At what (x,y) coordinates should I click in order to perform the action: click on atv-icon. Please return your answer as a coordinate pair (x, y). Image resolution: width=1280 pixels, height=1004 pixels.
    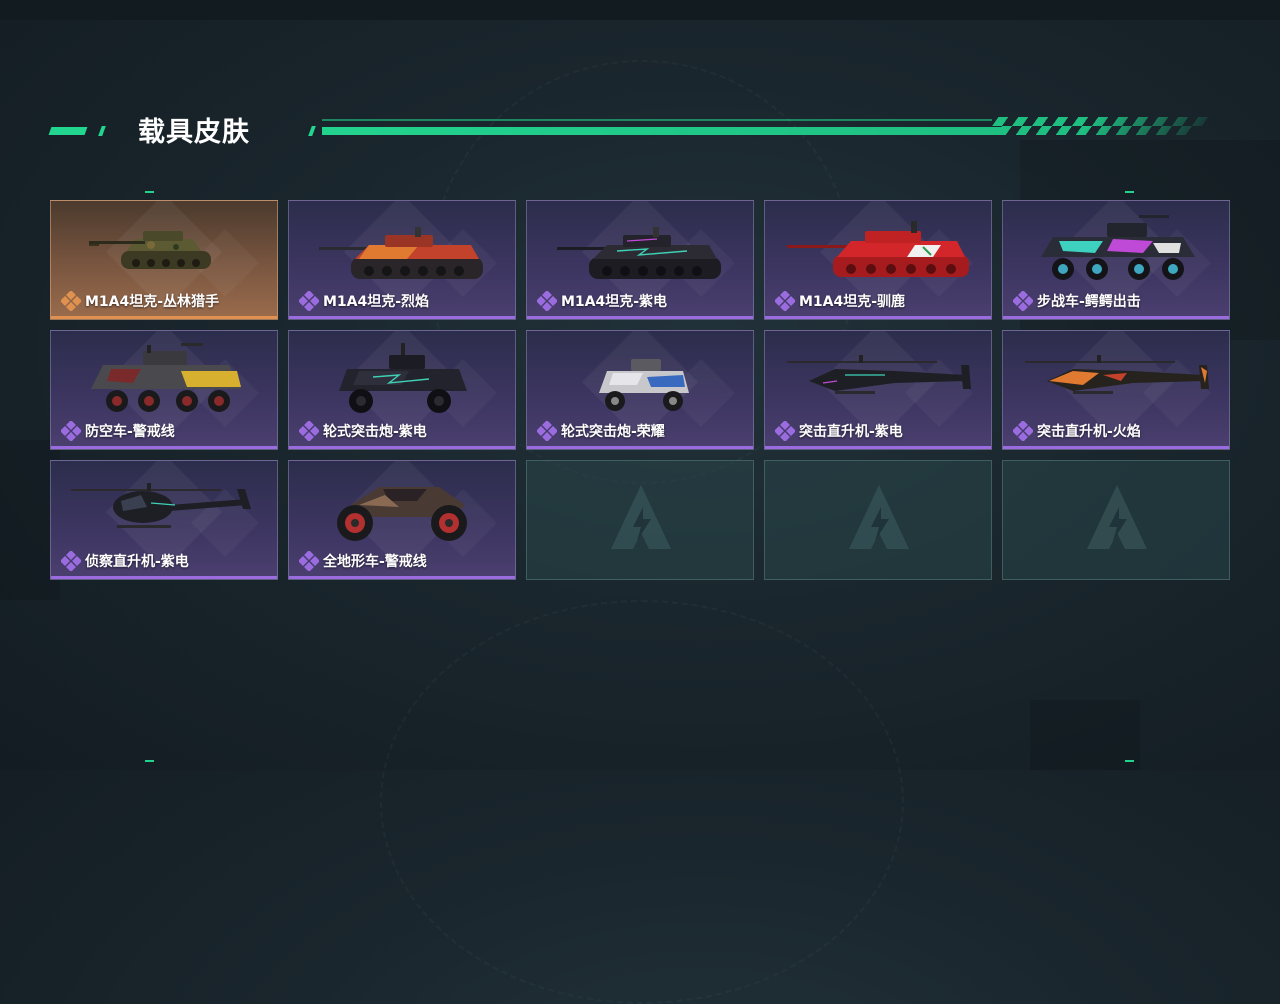
    Looking at the image, I should click on (402, 514).